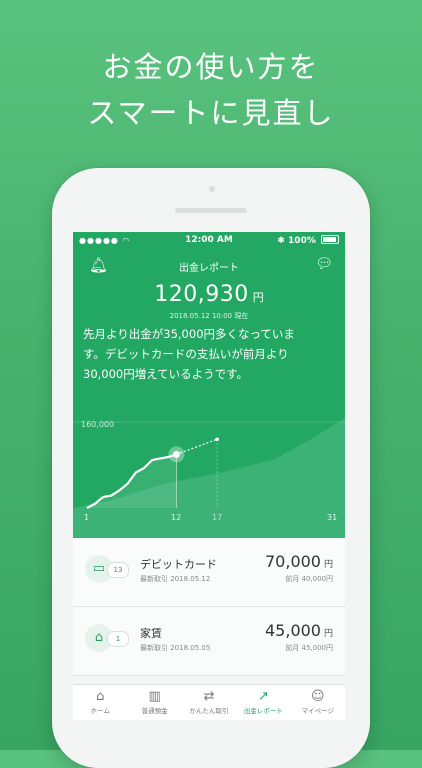 The height and width of the screenshot is (768, 422). What do you see at coordinates (118, 639) in the screenshot?
I see `transaction-count-badge: 1` at bounding box center [118, 639].